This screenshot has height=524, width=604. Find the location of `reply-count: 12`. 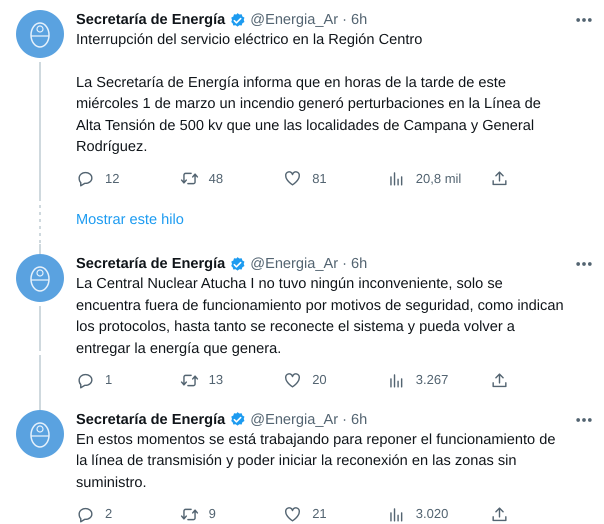

reply-count: 12 is located at coordinates (112, 179).